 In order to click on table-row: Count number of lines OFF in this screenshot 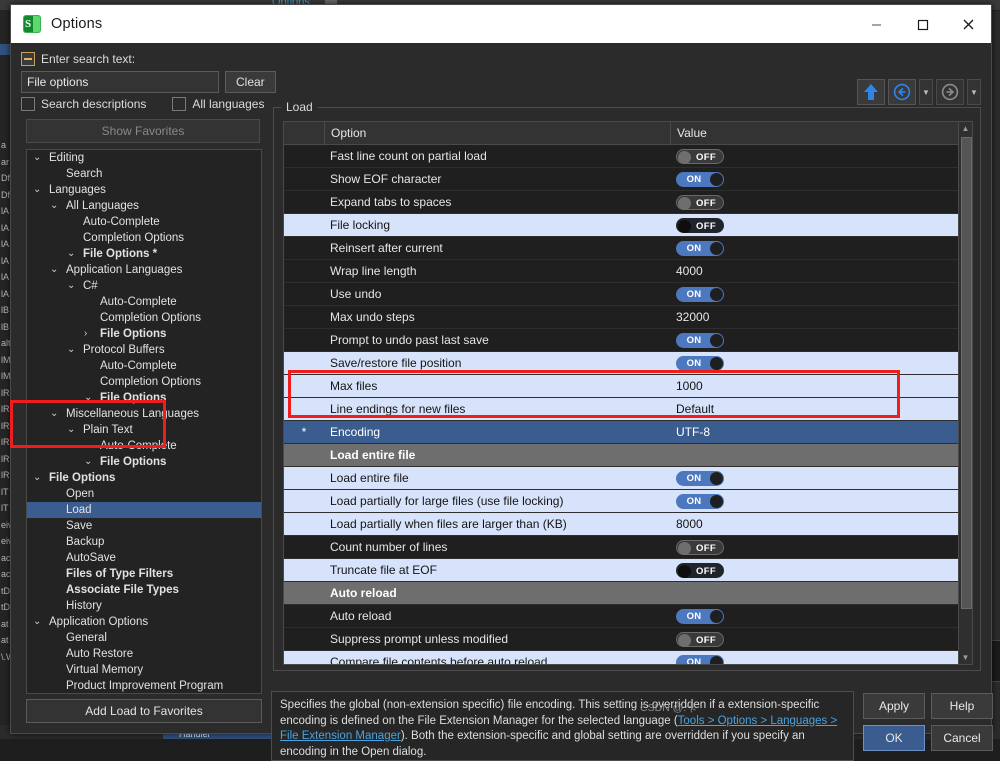, I will do `click(628, 547)`.